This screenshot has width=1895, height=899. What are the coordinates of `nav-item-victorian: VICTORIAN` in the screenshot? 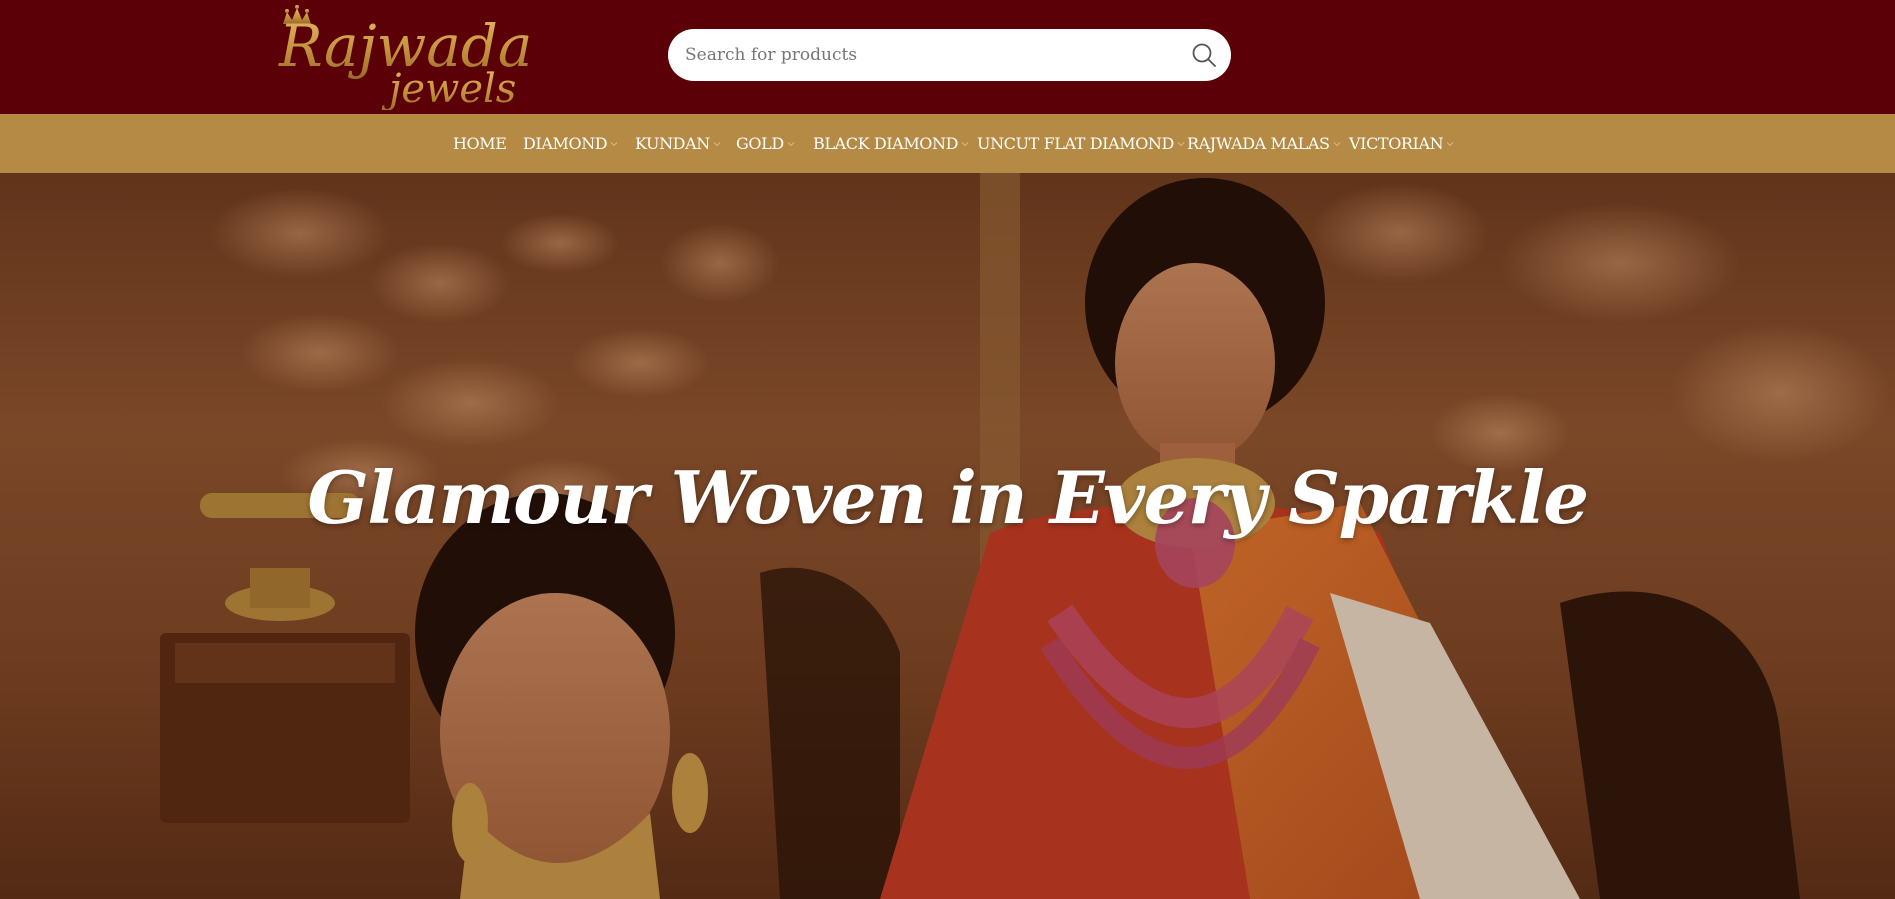 It's located at (1401, 143).